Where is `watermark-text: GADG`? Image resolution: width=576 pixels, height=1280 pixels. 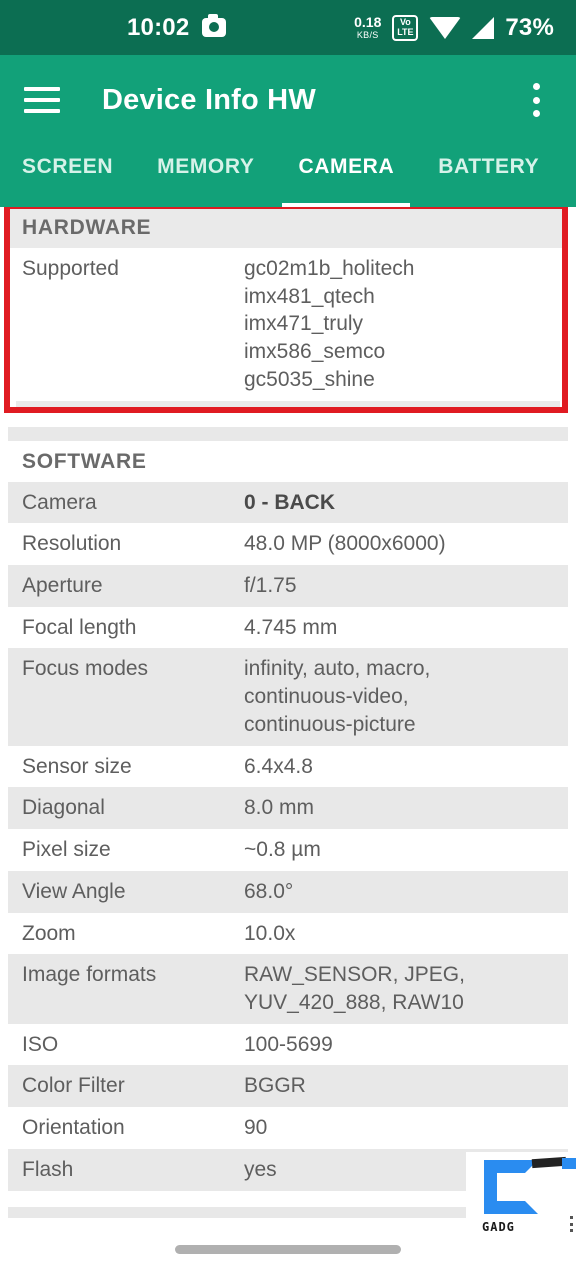
watermark-text: GADG is located at coordinates (498, 1227).